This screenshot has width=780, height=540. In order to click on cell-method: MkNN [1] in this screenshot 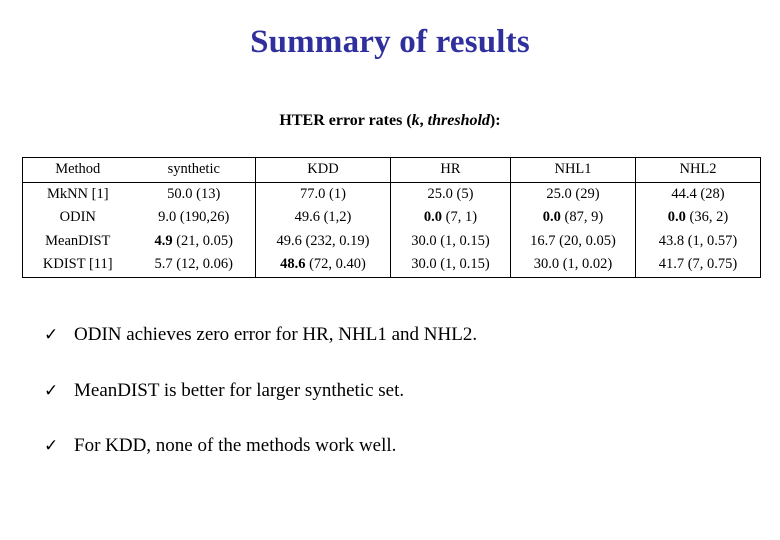, I will do `click(77, 193)`.